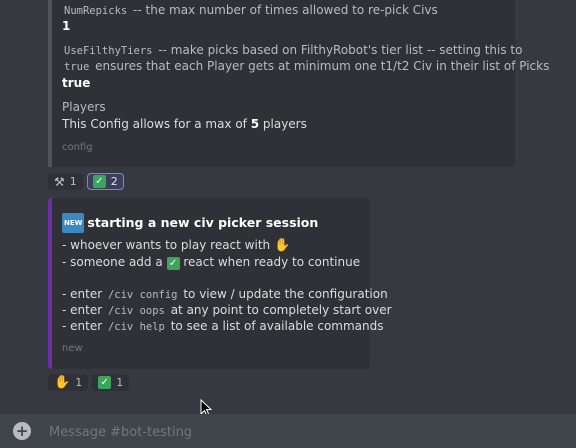  I want to click on civ-help-code: /civ help, so click(136, 327).